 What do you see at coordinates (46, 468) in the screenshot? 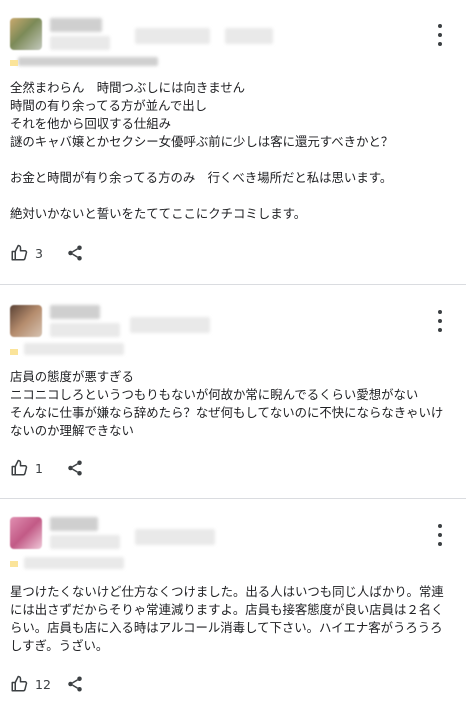
I see `review-actions: 1` at bounding box center [46, 468].